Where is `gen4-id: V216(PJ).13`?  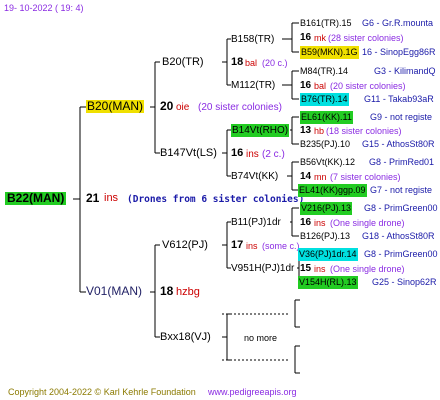
gen4-id: V216(PJ).13 is located at coordinates (326, 208).